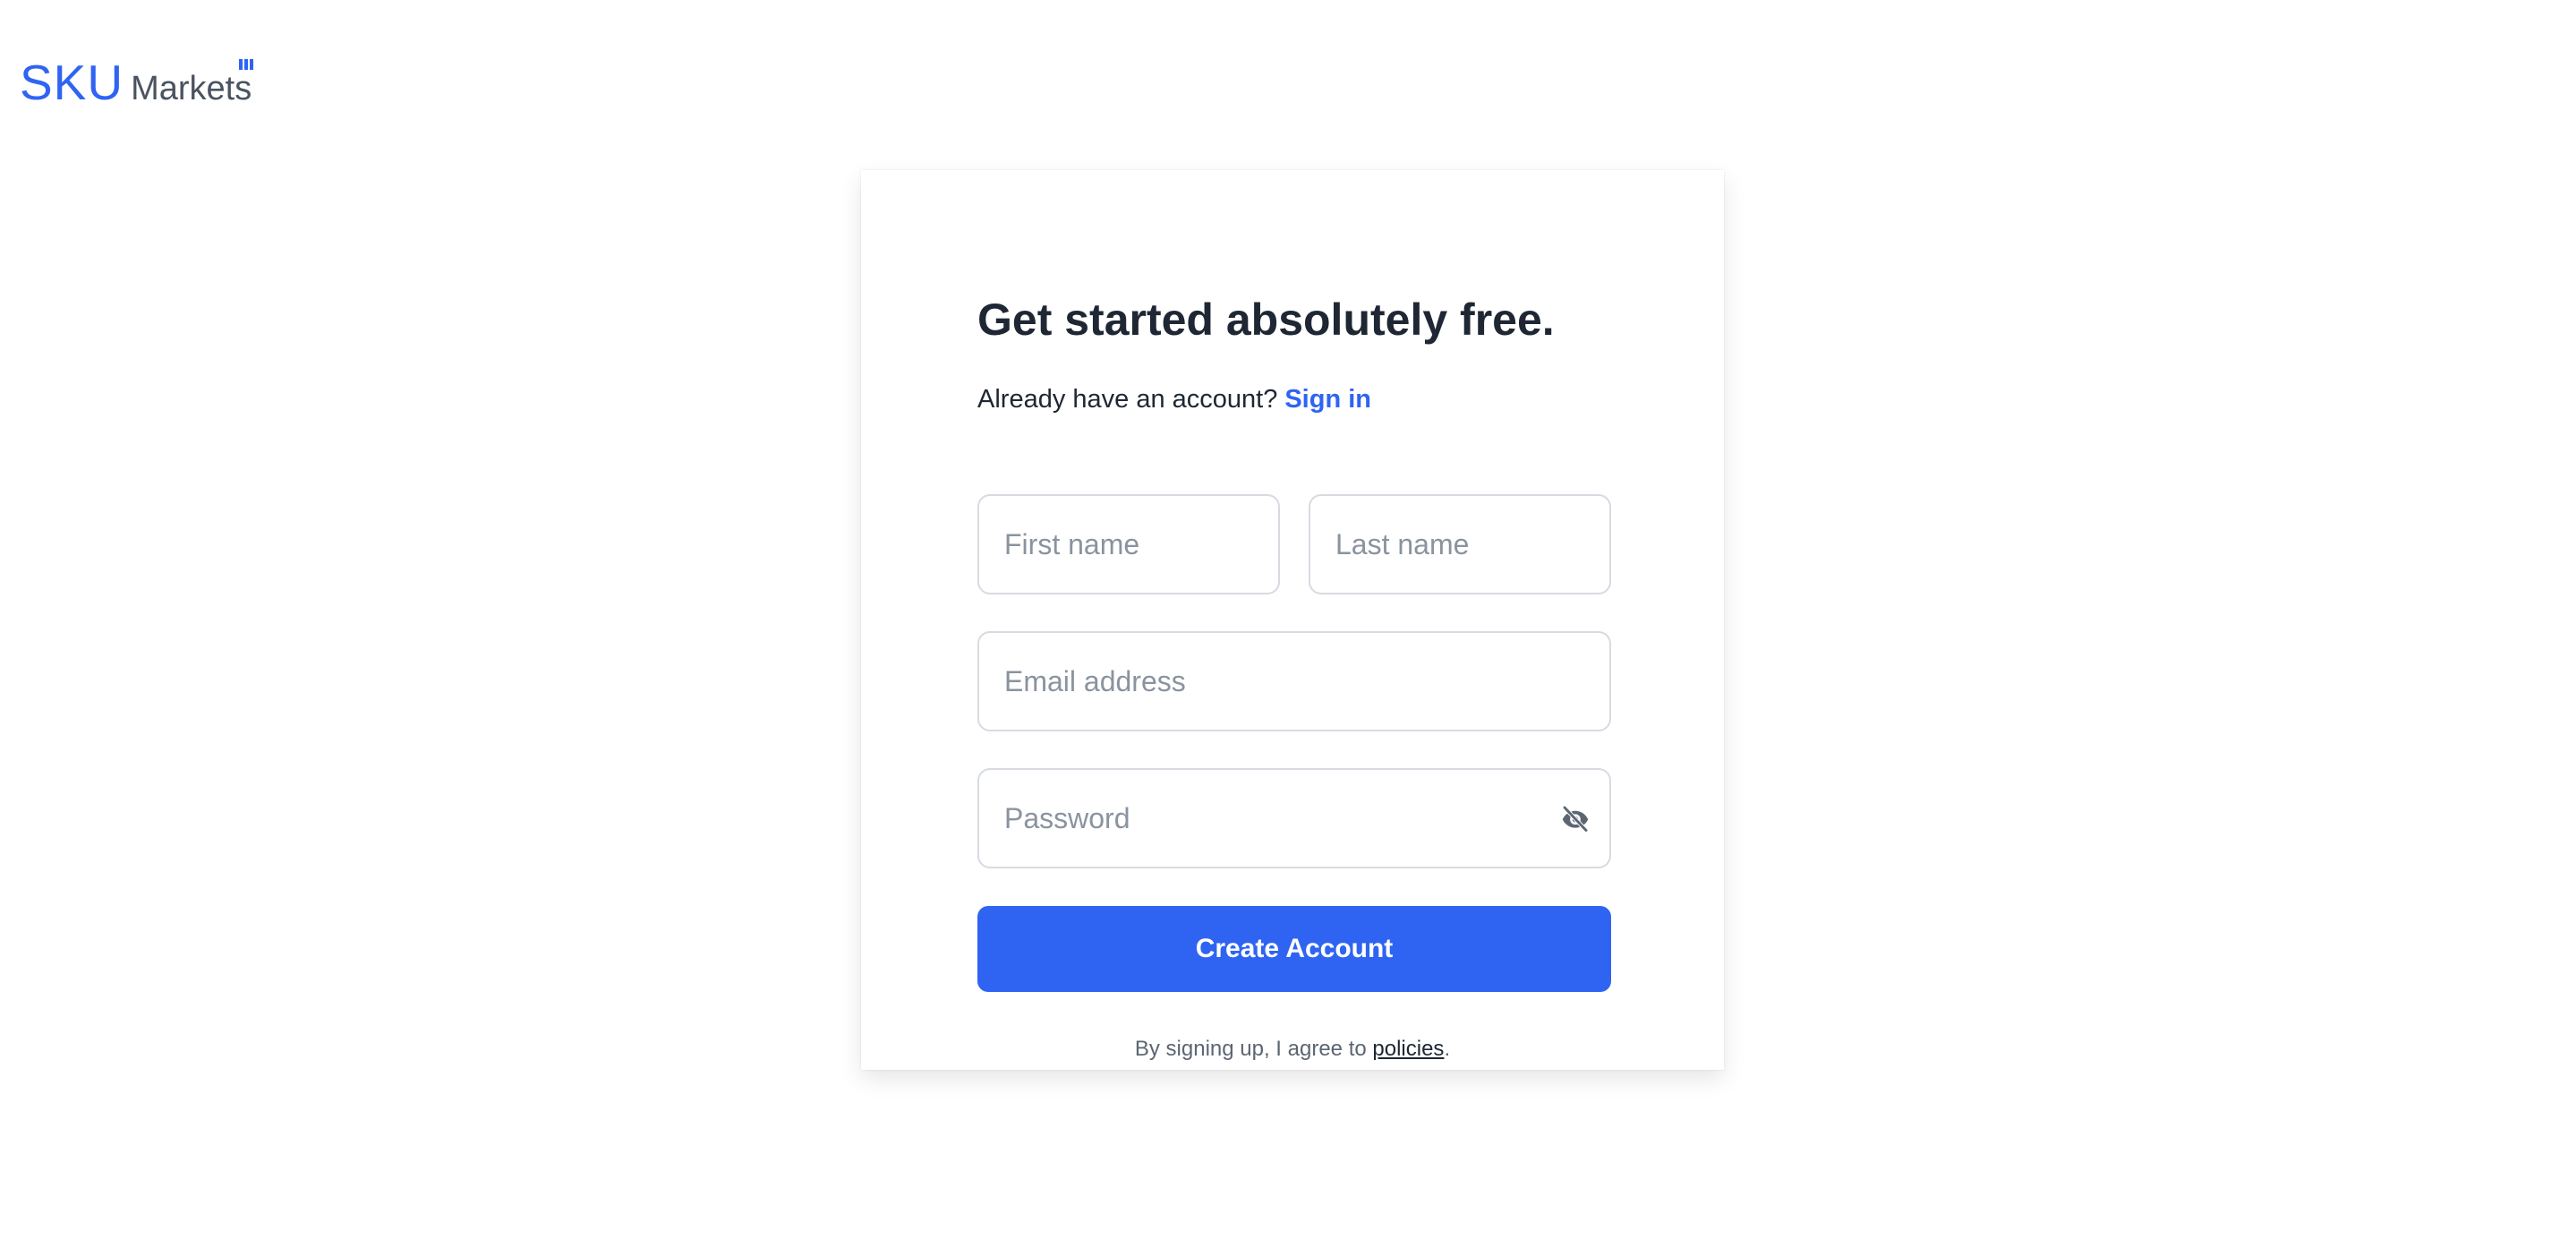 This screenshot has width=2576, height=1248. I want to click on terms-text: By signing up, I agree to policies., so click(1292, 1049).